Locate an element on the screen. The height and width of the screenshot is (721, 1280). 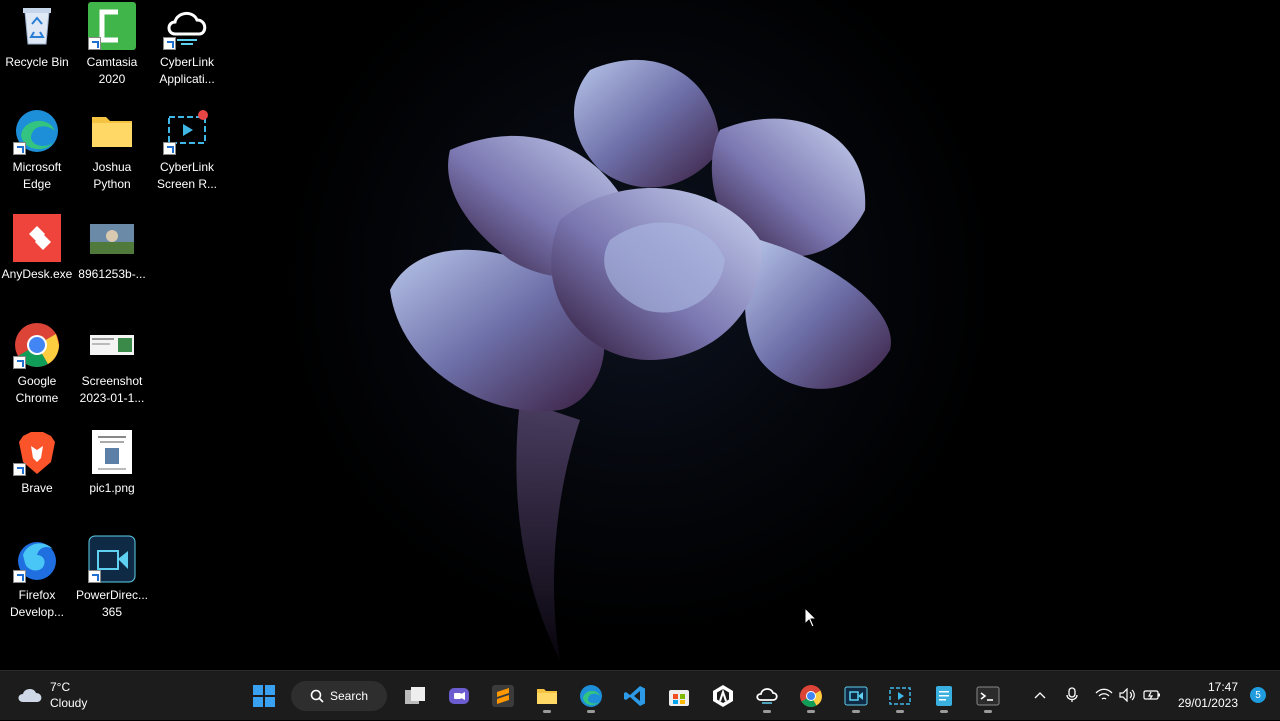
mouse-pointer-icon is located at coordinates (811, 617).